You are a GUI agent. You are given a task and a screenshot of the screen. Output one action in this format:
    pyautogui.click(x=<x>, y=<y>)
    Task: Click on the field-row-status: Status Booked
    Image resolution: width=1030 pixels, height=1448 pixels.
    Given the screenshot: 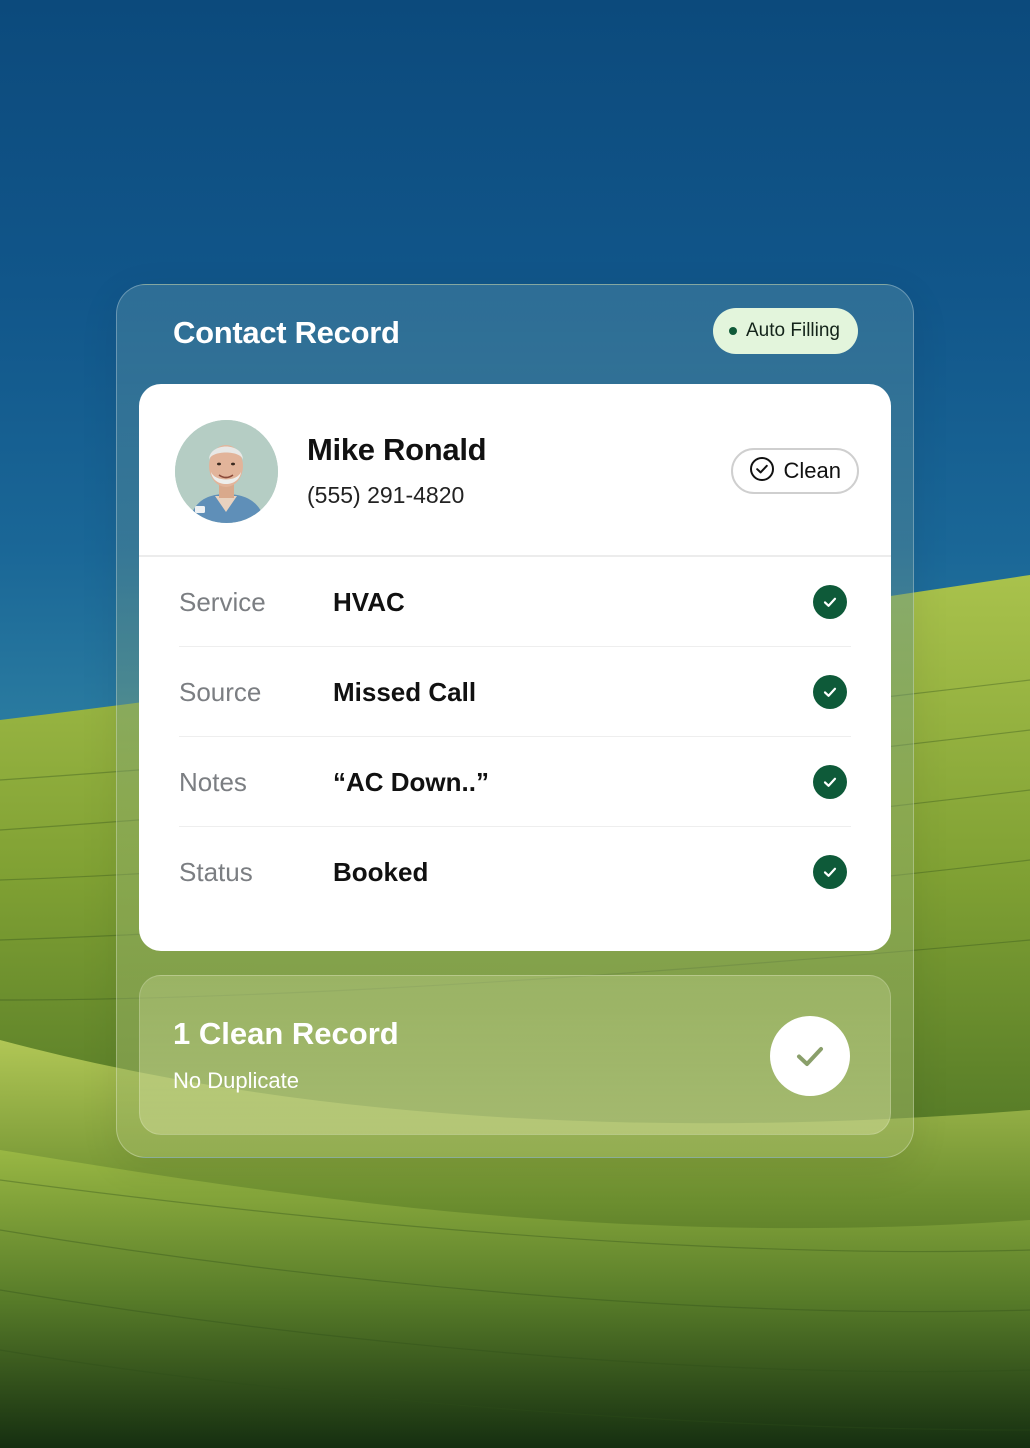 What is the action you would take?
    pyautogui.click(x=515, y=872)
    